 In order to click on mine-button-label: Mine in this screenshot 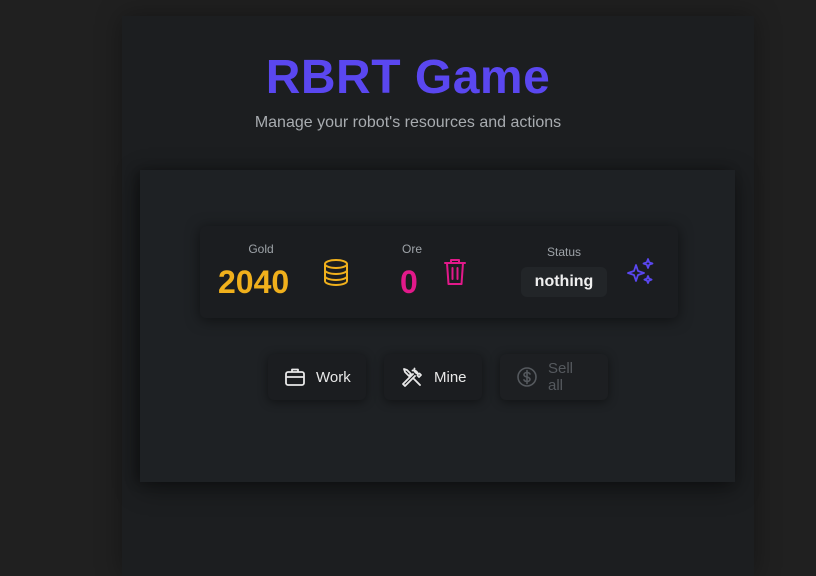, I will do `click(450, 377)`.